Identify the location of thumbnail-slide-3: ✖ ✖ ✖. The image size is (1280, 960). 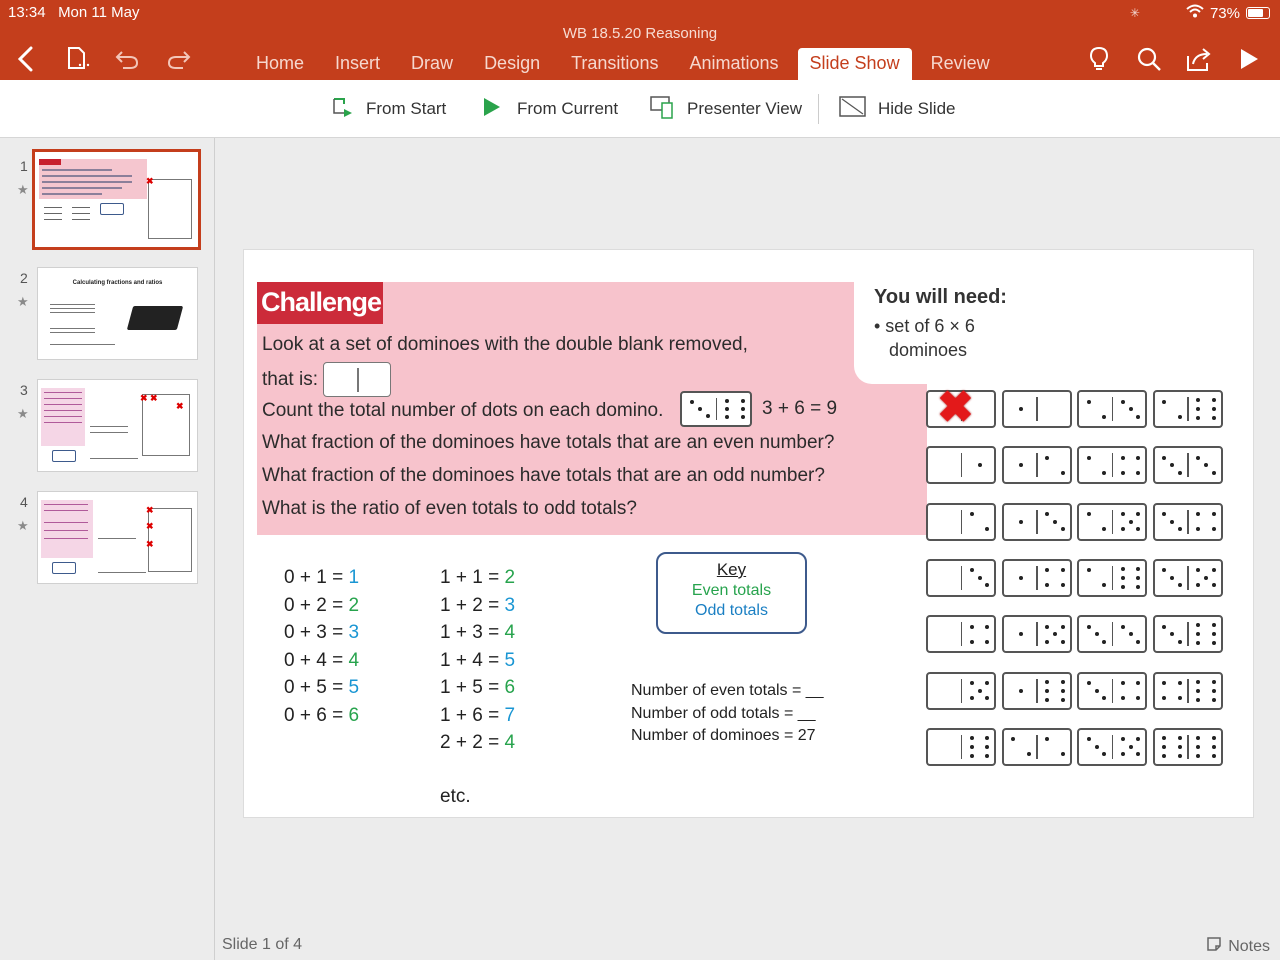
(117, 425).